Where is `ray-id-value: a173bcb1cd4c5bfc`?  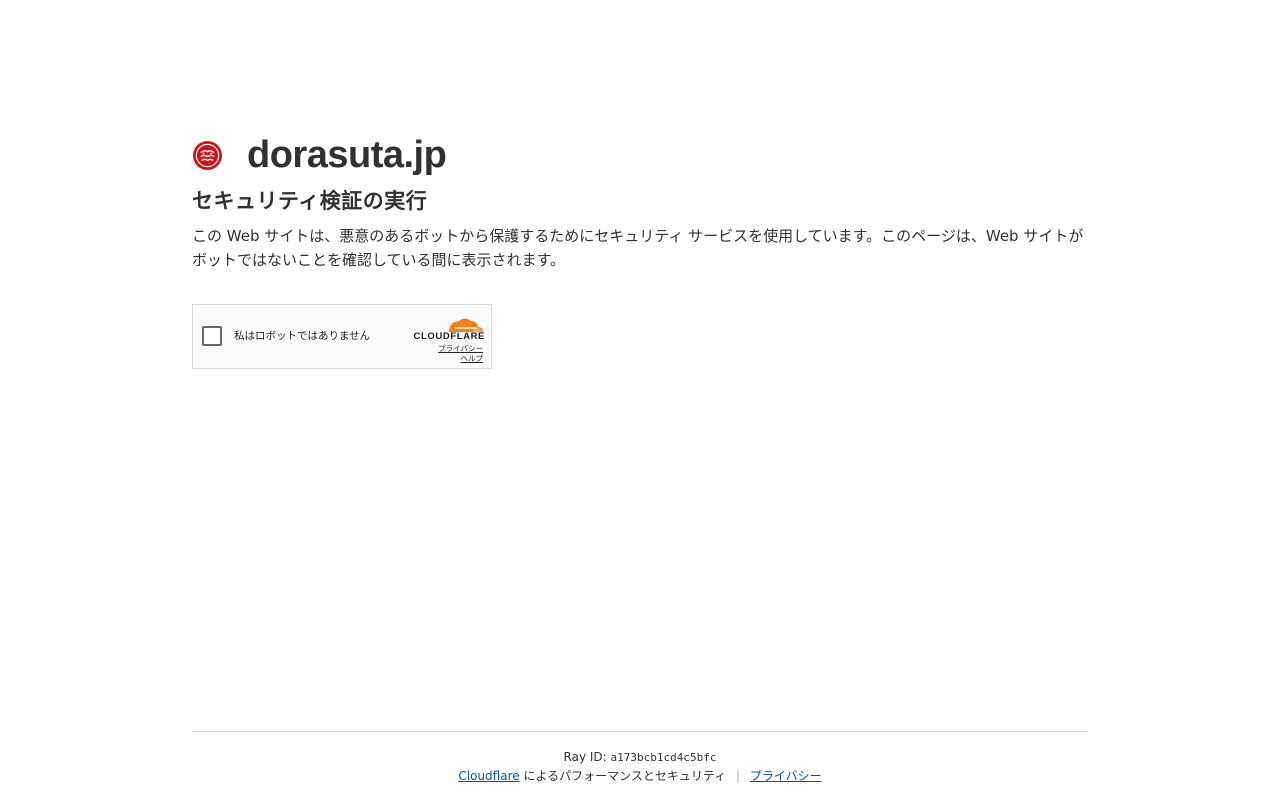 ray-id-value: a173bcb1cd4c5bfc is located at coordinates (663, 757).